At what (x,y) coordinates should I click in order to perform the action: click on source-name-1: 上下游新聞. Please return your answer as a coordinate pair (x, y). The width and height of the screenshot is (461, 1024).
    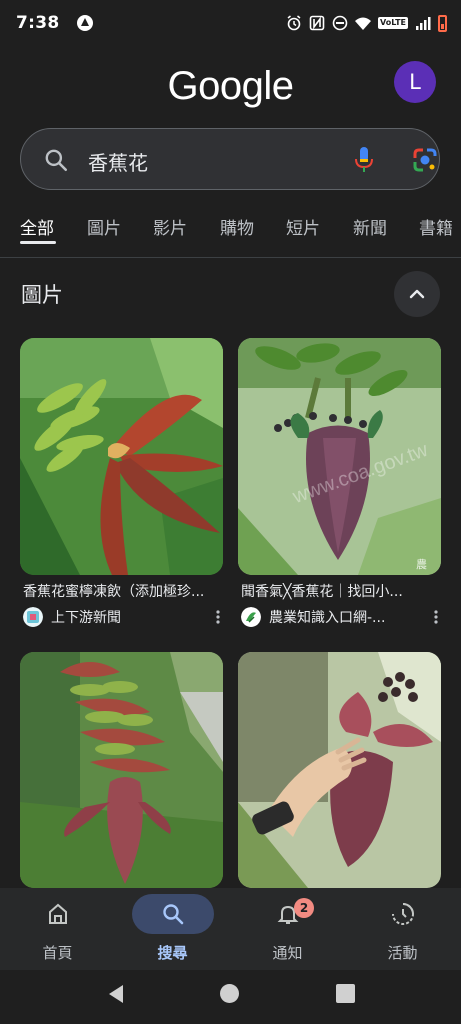
    Looking at the image, I should click on (86, 618).